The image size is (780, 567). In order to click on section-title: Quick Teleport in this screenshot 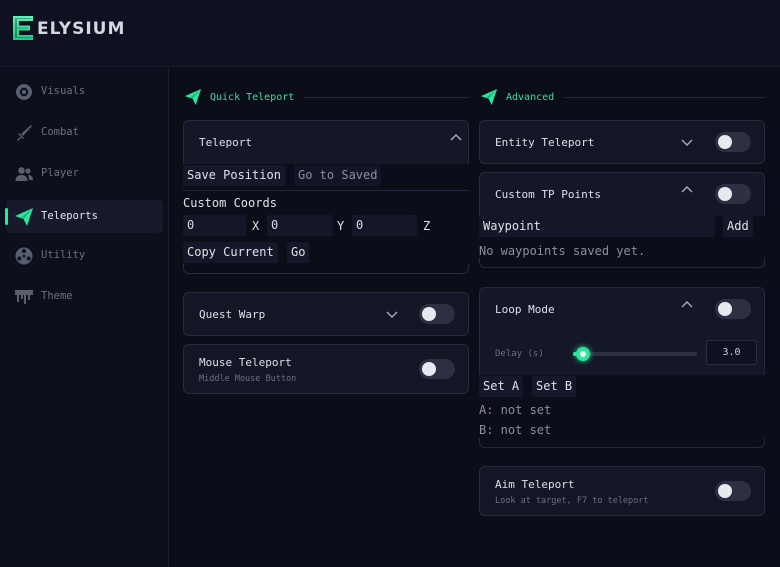, I will do `click(252, 97)`.